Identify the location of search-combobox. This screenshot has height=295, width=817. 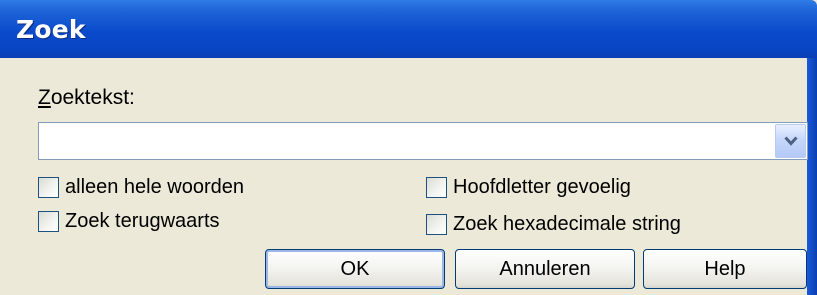
(423, 141).